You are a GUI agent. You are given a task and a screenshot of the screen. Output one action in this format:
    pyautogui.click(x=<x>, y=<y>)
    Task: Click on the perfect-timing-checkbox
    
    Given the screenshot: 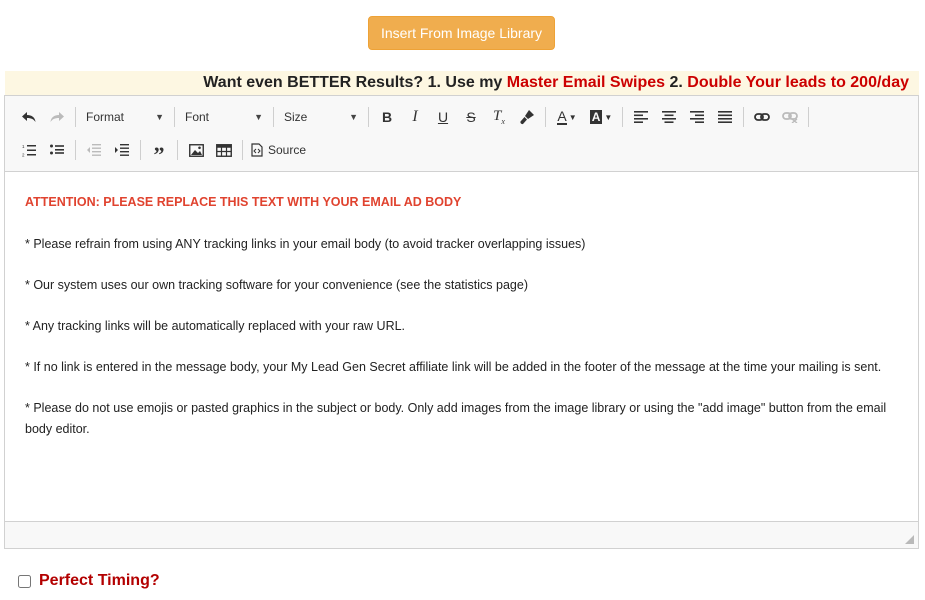 What is the action you would take?
    pyautogui.click(x=24, y=581)
    